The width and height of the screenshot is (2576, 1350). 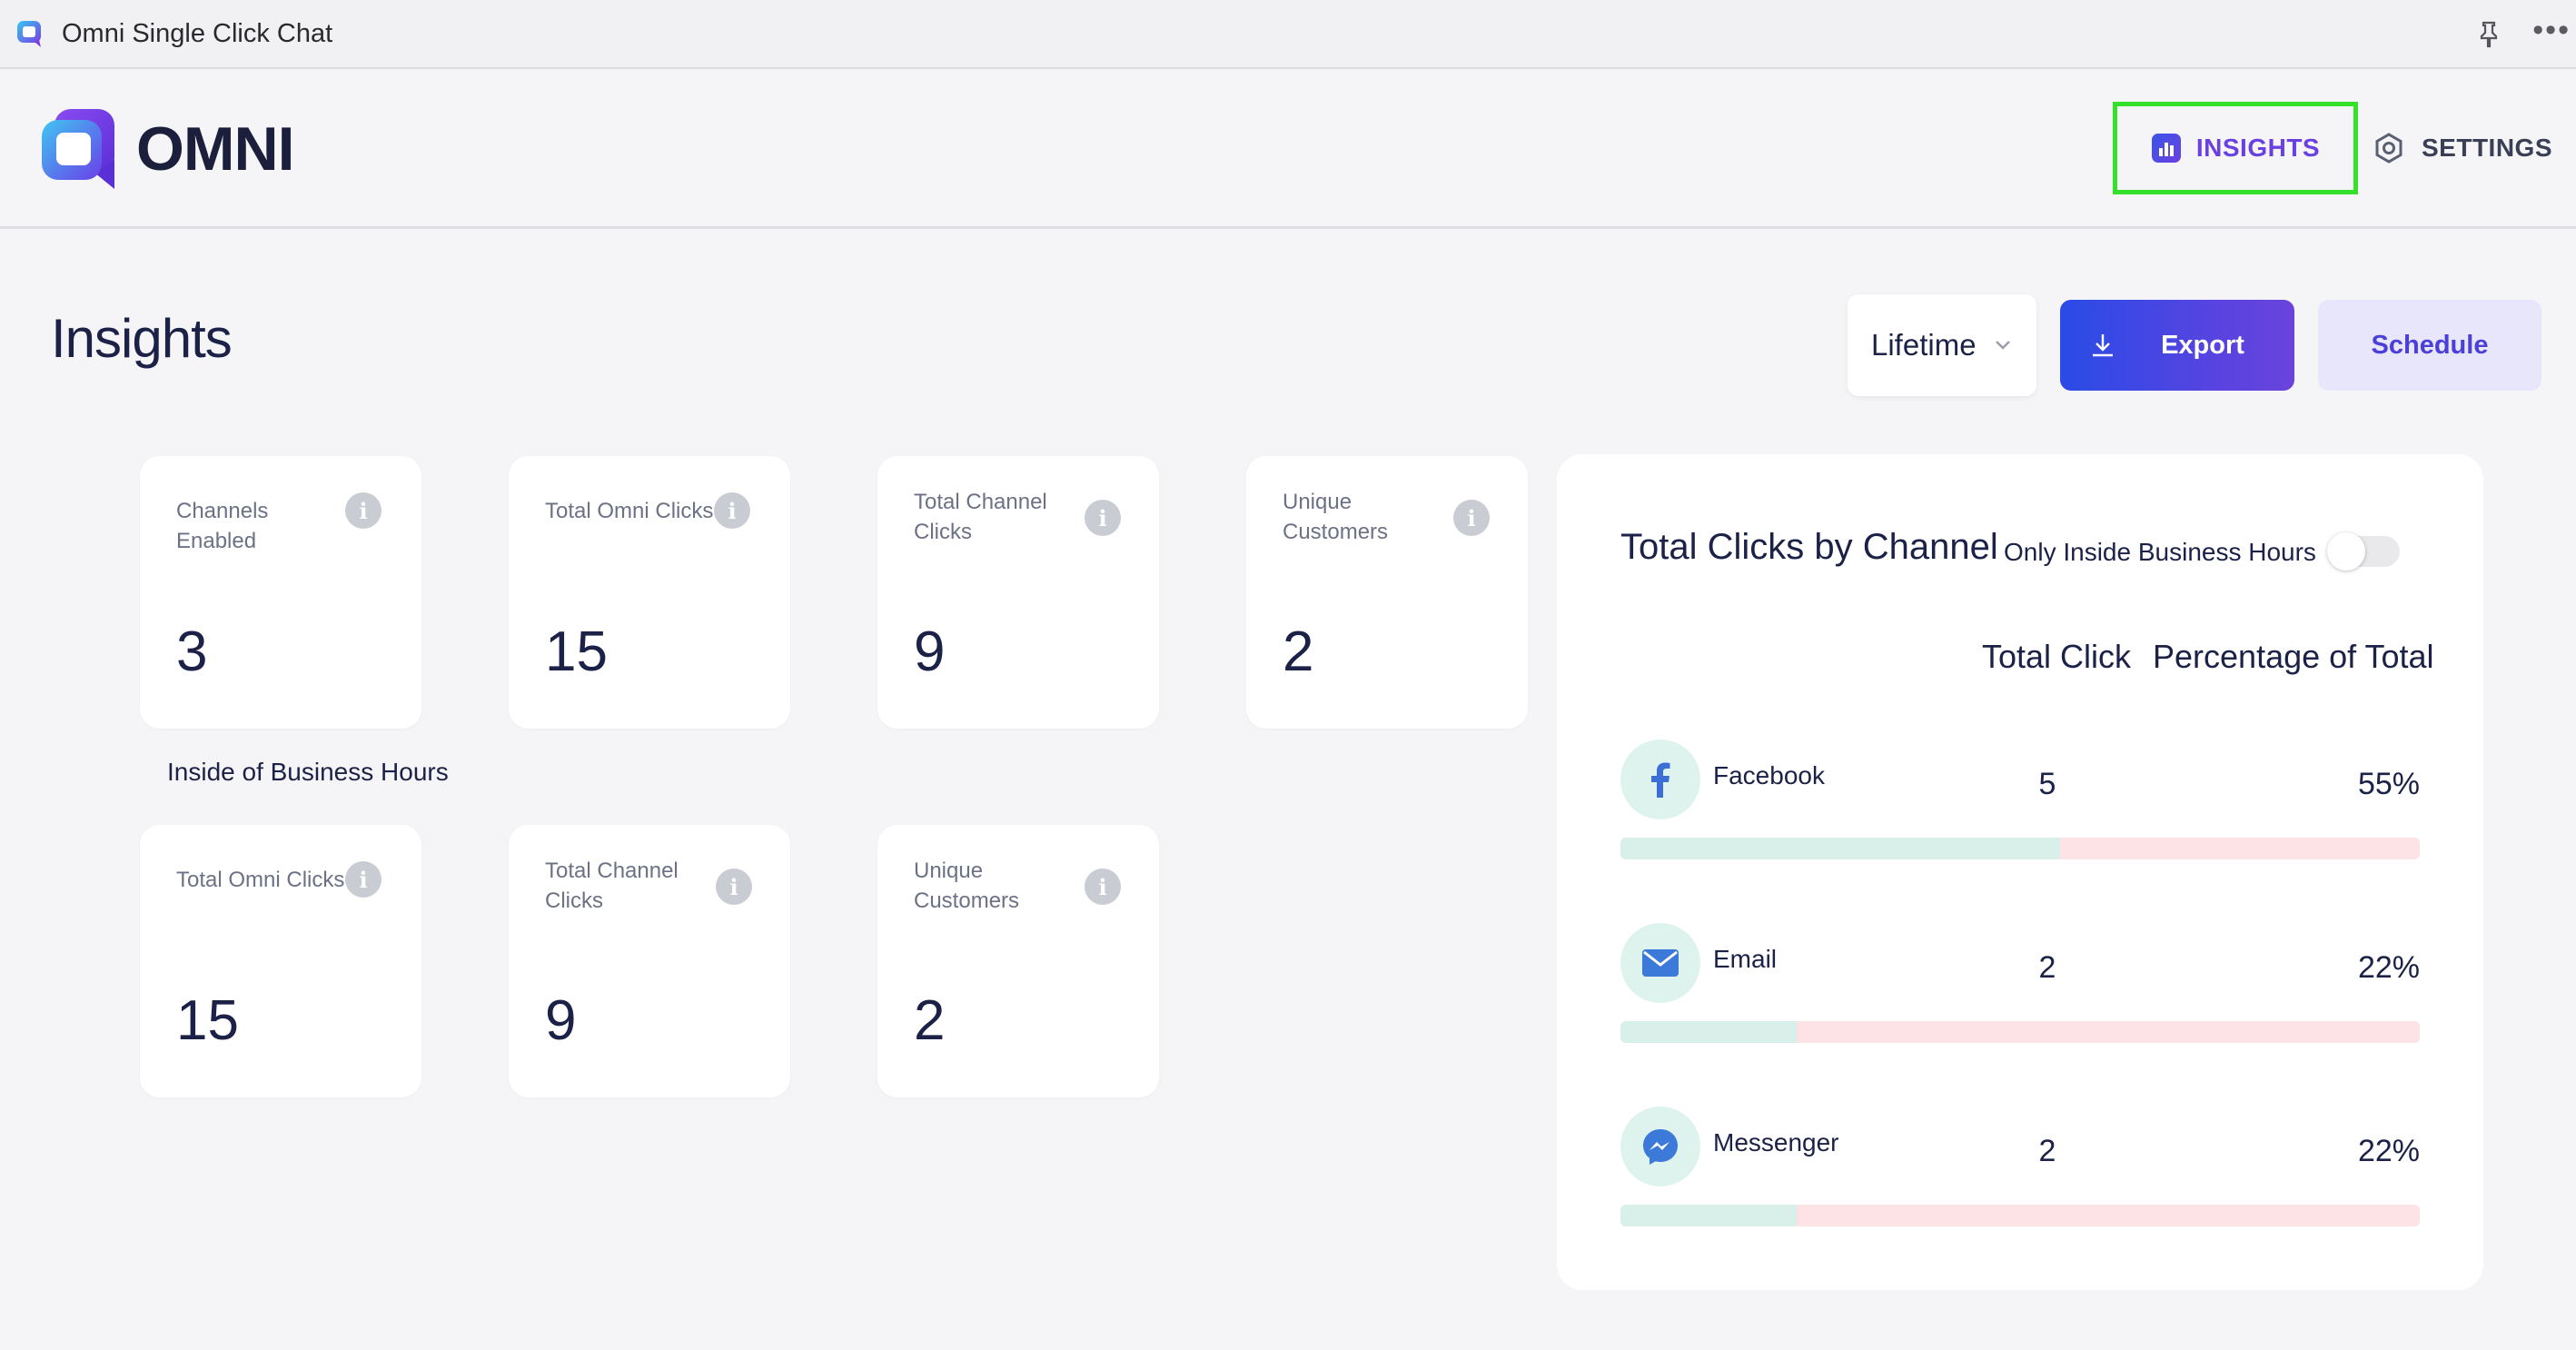 I want to click on channel-percent: 55%, so click(x=2388, y=784).